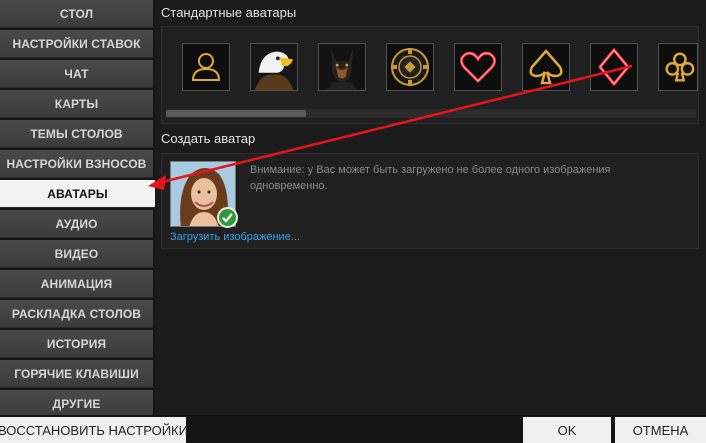 The width and height of the screenshot is (706, 443). What do you see at coordinates (208, 138) in the screenshot?
I see `create-avatar-title: Создать аватар` at bounding box center [208, 138].